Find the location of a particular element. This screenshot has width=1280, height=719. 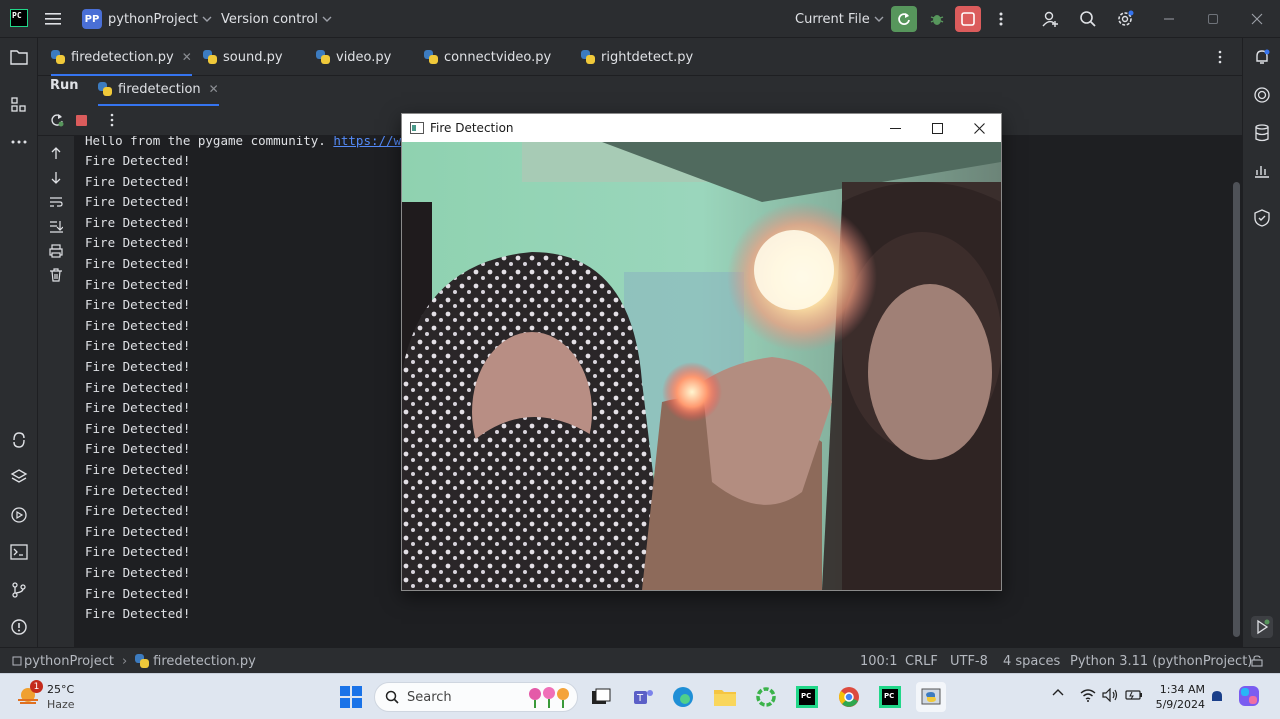

fire-detection-titlebar: Fire Detection is located at coordinates (701, 128).